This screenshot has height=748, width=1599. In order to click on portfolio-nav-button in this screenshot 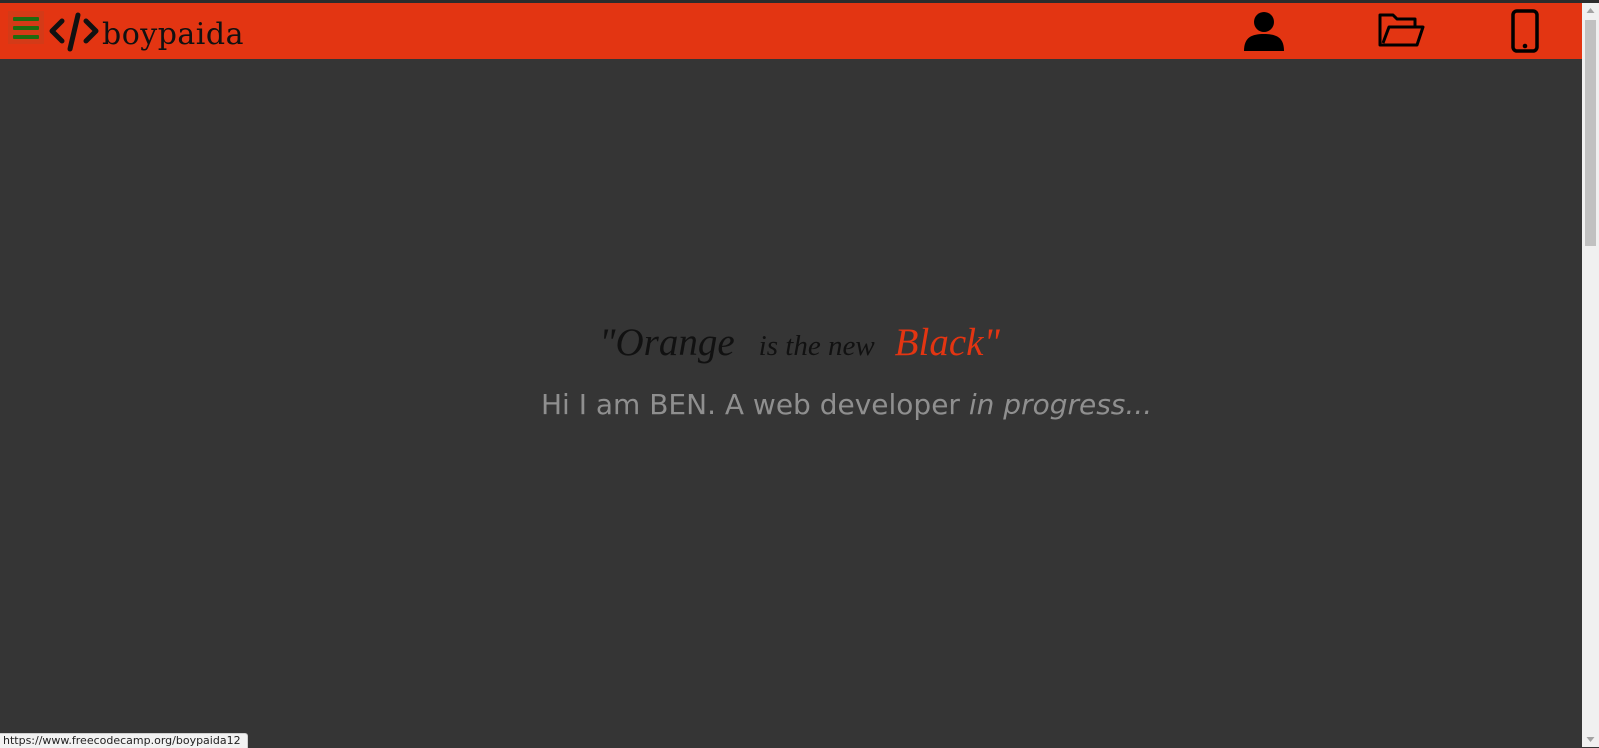, I will do `click(1401, 31)`.